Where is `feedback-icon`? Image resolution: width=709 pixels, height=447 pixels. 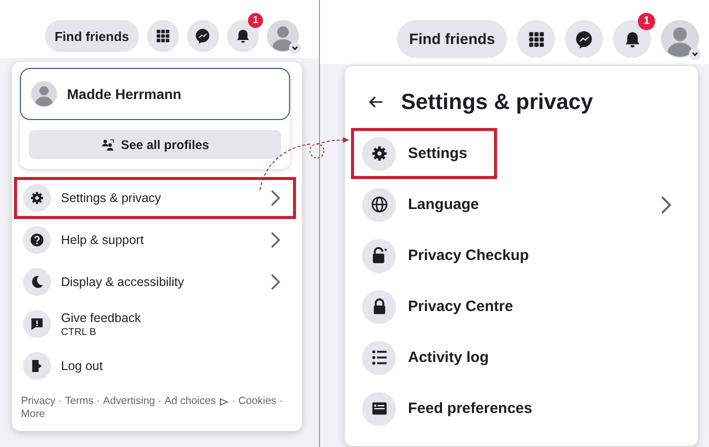
feedback-icon is located at coordinates (37, 324).